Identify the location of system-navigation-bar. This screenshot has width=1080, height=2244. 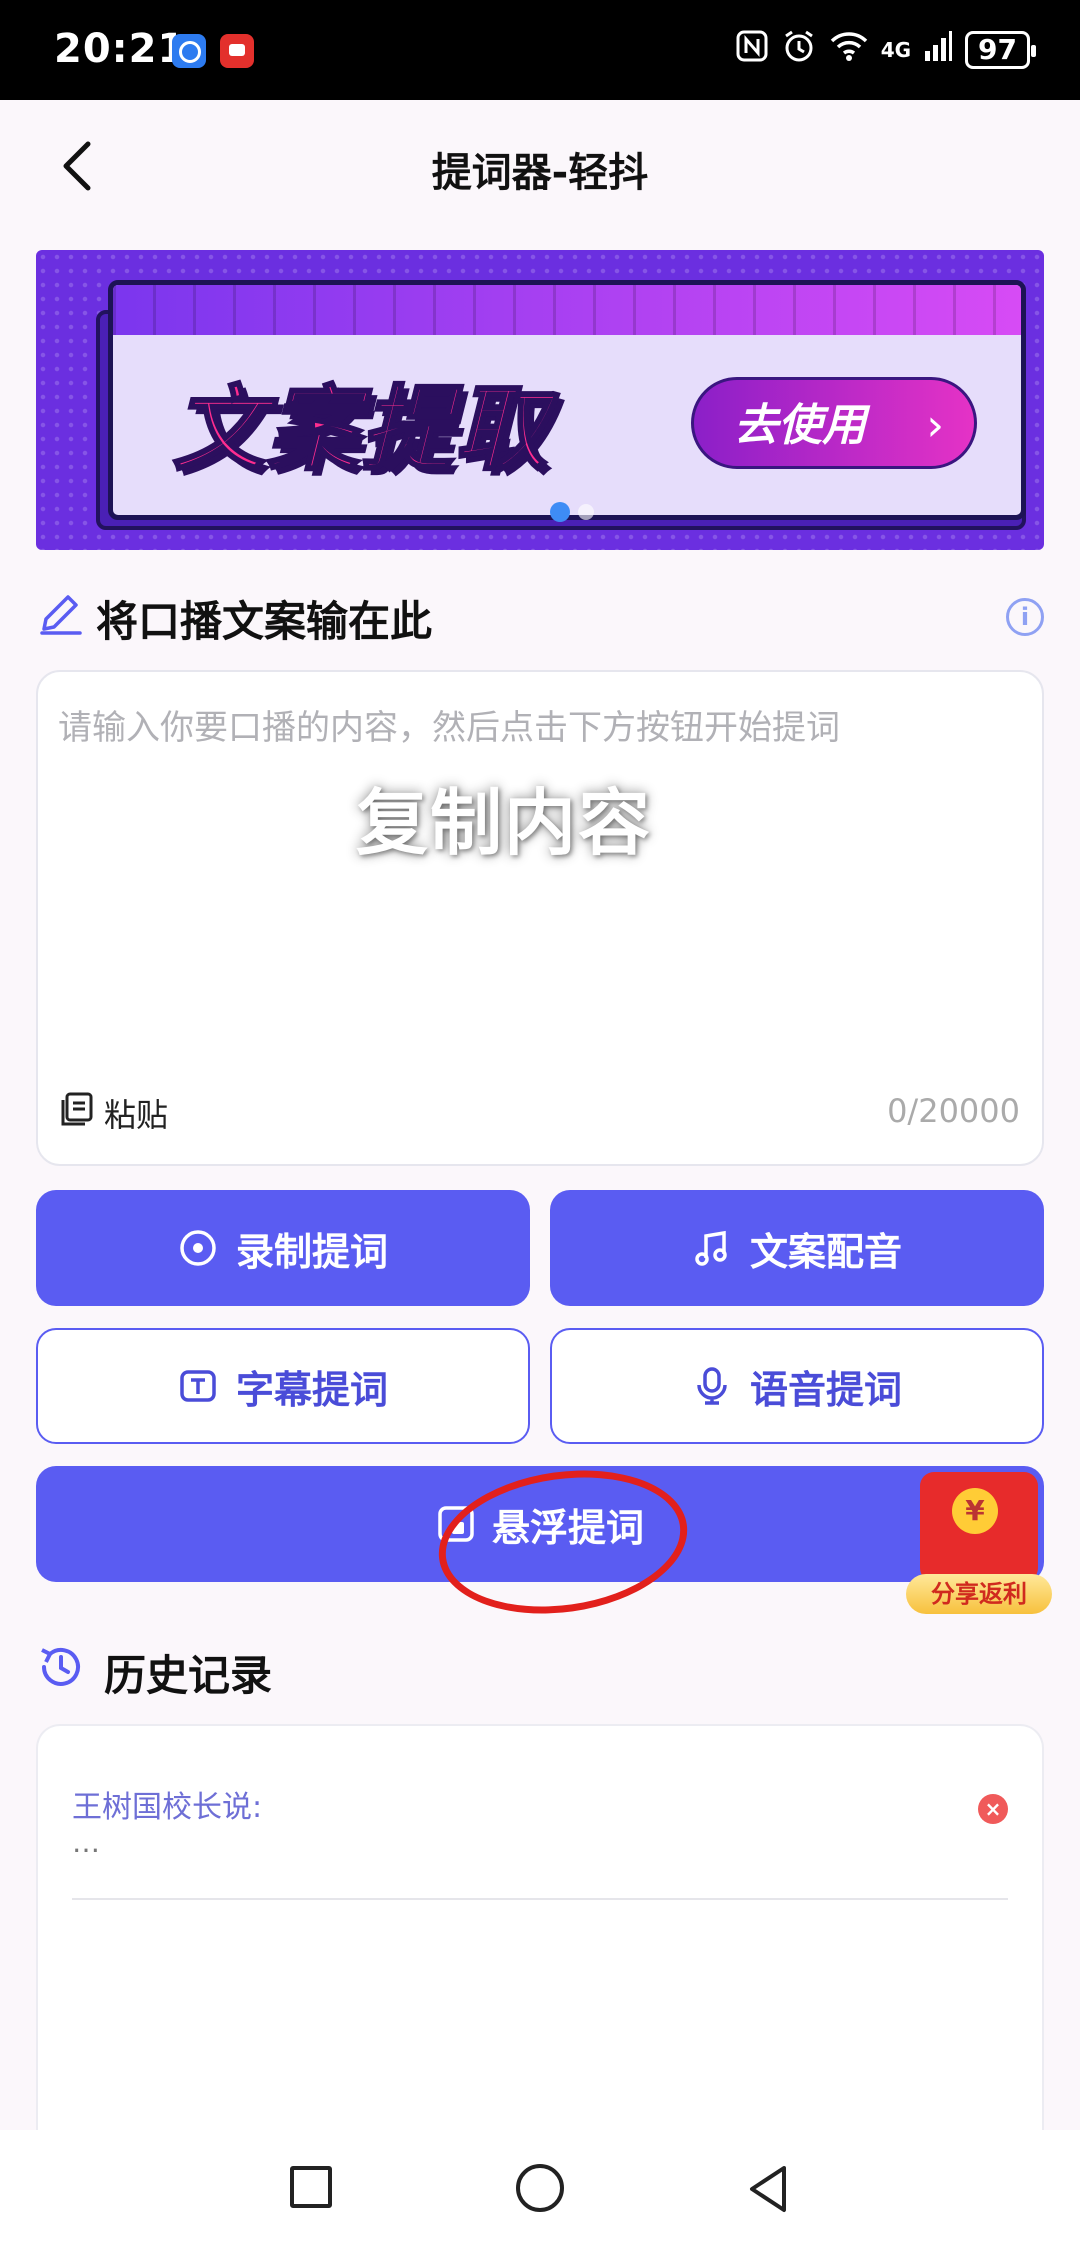
(540, 2187).